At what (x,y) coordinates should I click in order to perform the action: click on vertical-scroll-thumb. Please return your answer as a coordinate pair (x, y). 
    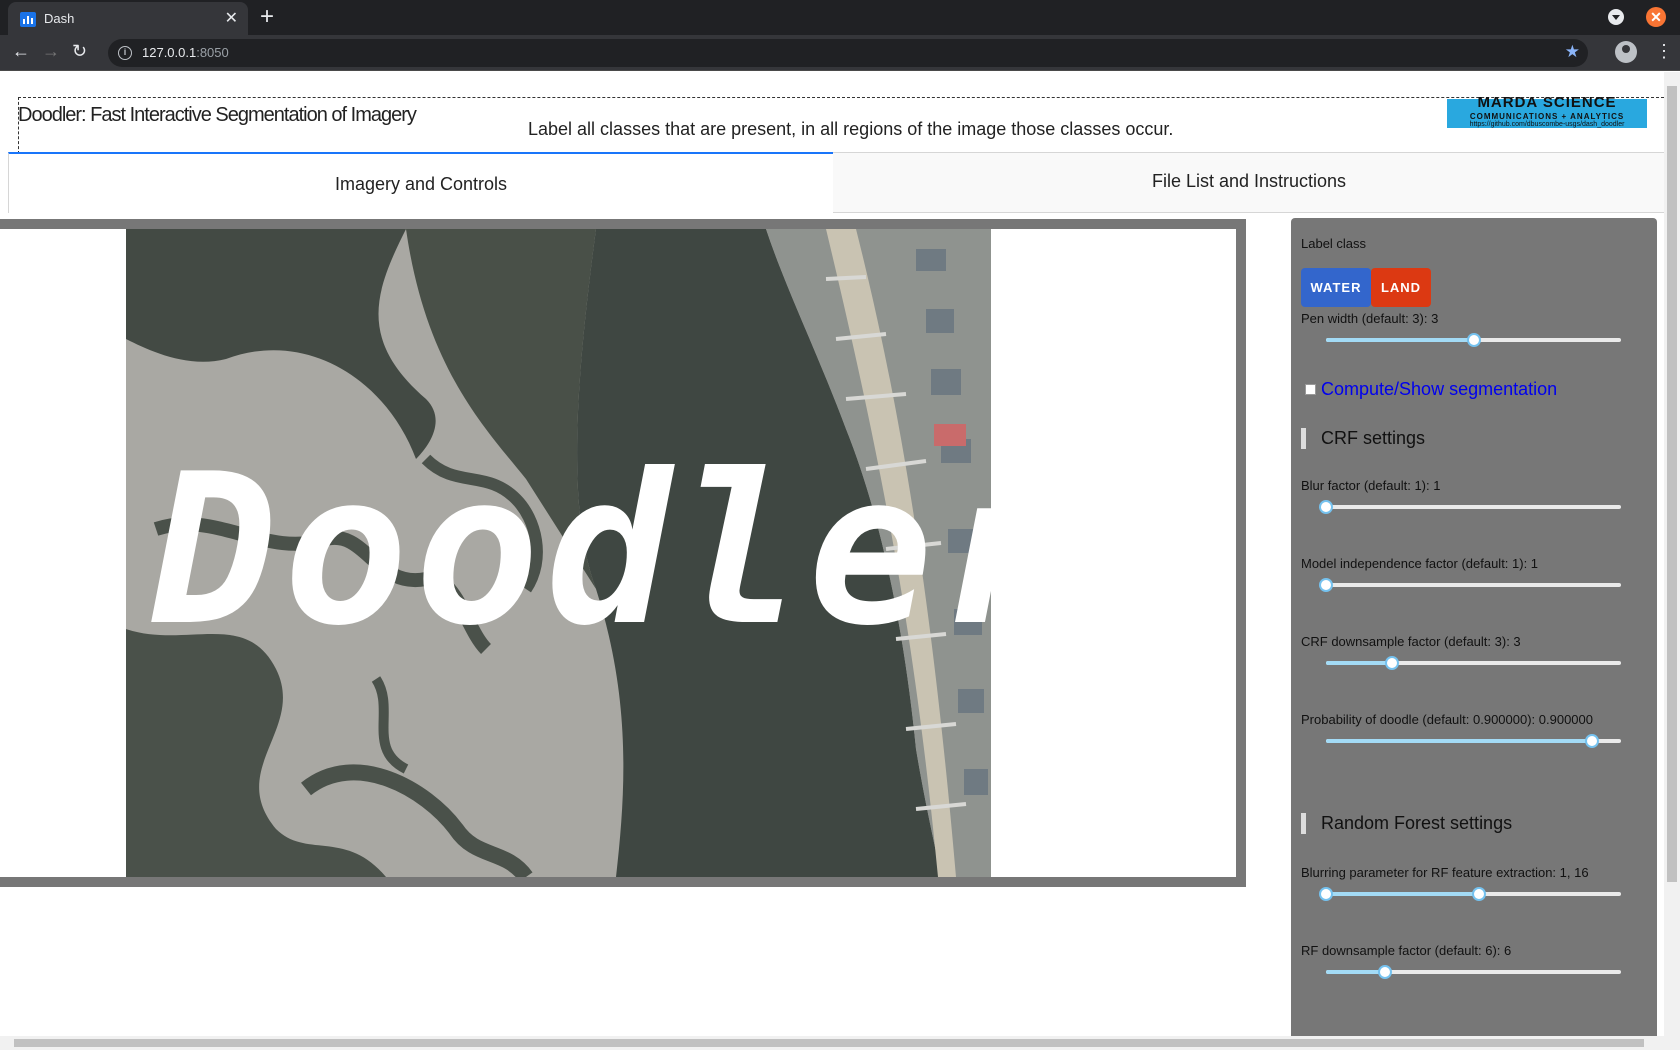
    Looking at the image, I should click on (1672, 484).